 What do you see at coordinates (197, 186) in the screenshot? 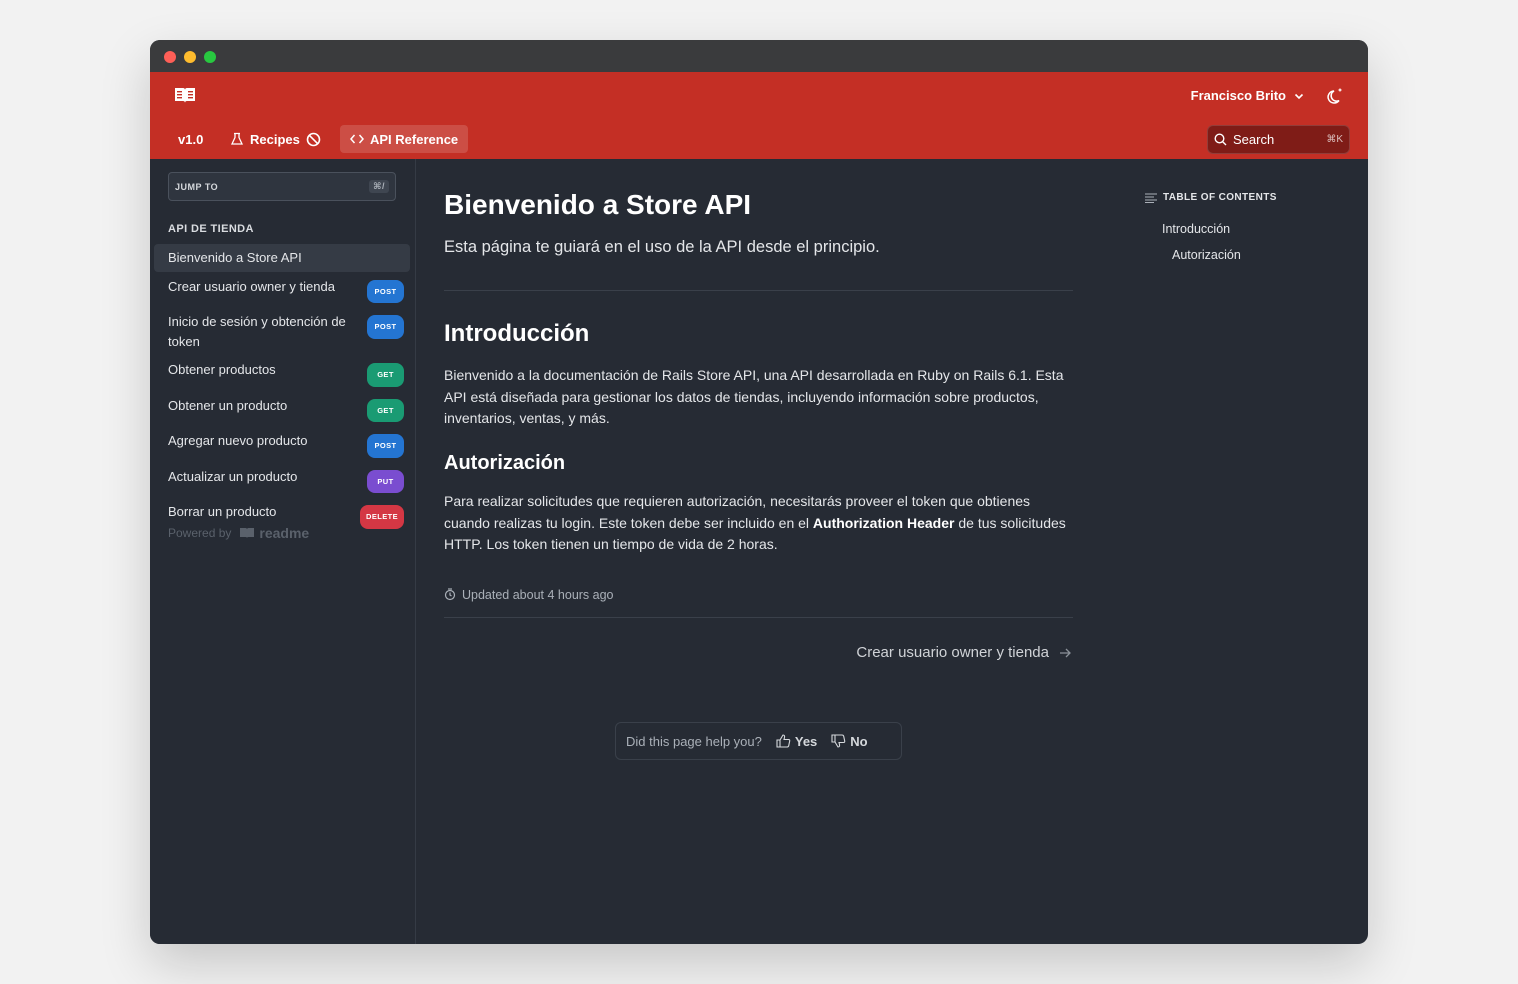
I see `jump-to-label: JUMP TO` at bounding box center [197, 186].